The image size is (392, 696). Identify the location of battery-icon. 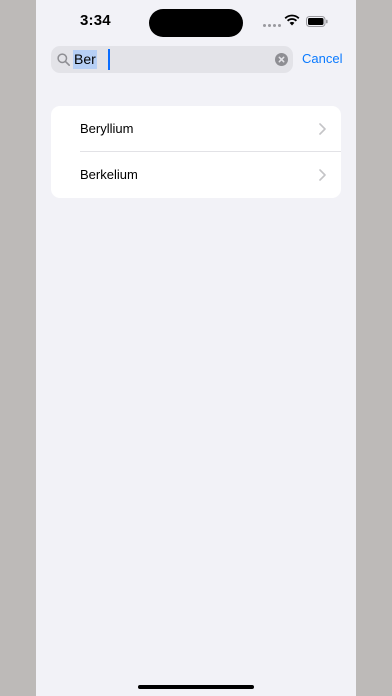
(317, 21).